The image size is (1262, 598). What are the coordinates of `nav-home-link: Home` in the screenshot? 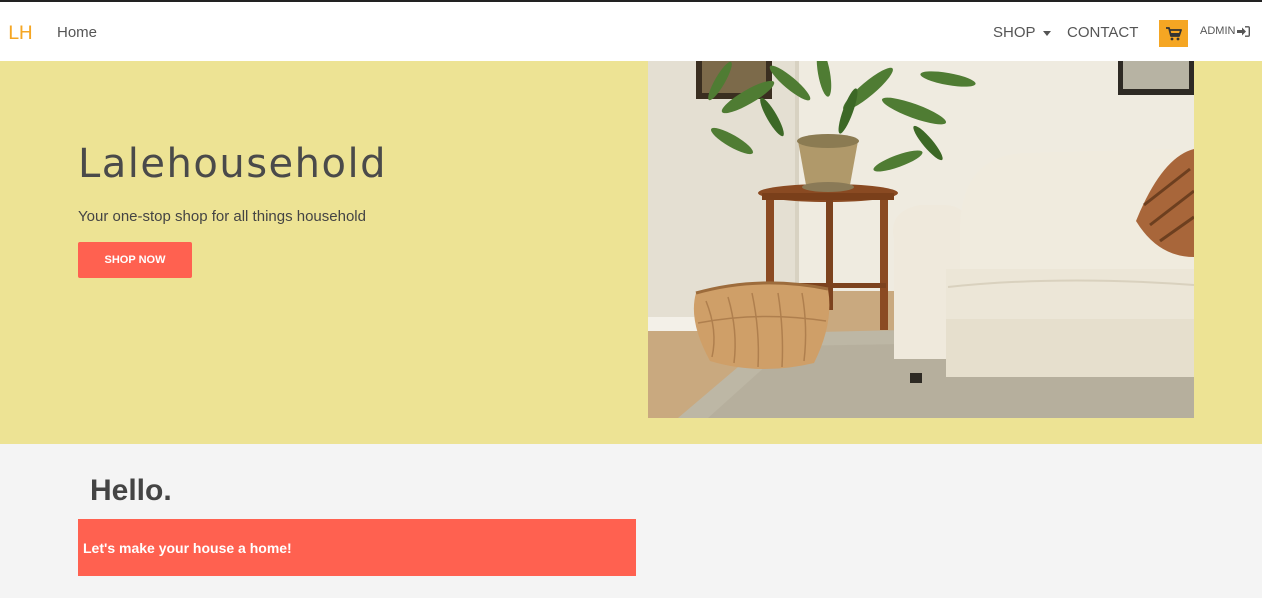 It's located at (77, 32).